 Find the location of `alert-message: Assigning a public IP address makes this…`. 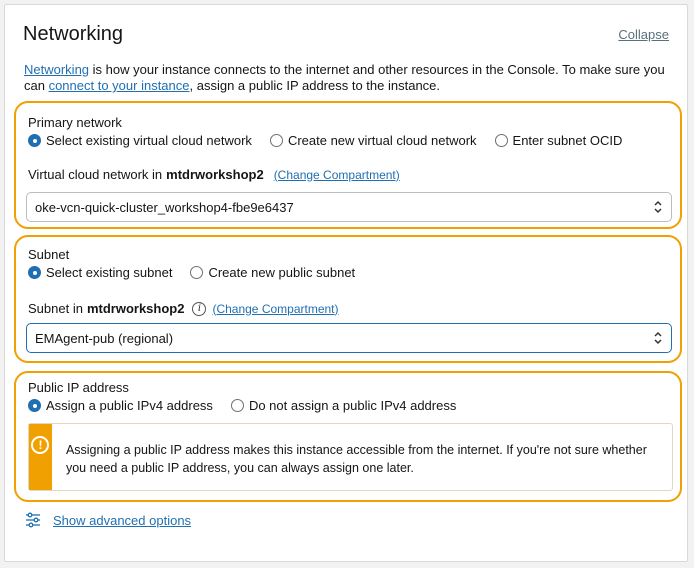

alert-message: Assigning a public IP address makes this… is located at coordinates (356, 459).